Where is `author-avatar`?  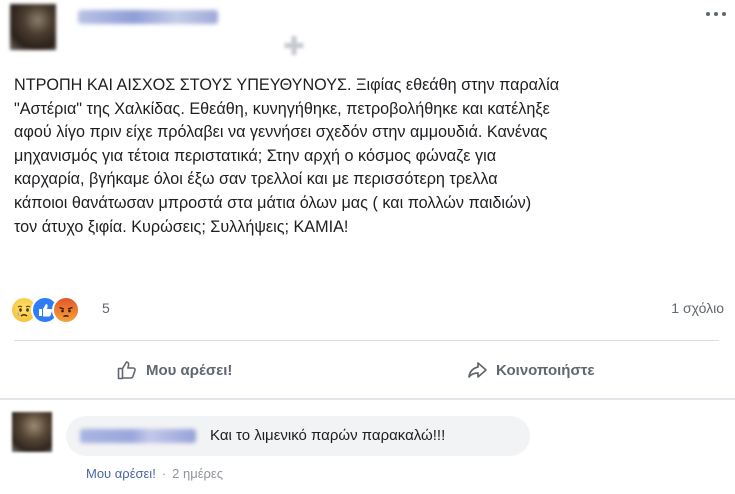 author-avatar is located at coordinates (33, 27).